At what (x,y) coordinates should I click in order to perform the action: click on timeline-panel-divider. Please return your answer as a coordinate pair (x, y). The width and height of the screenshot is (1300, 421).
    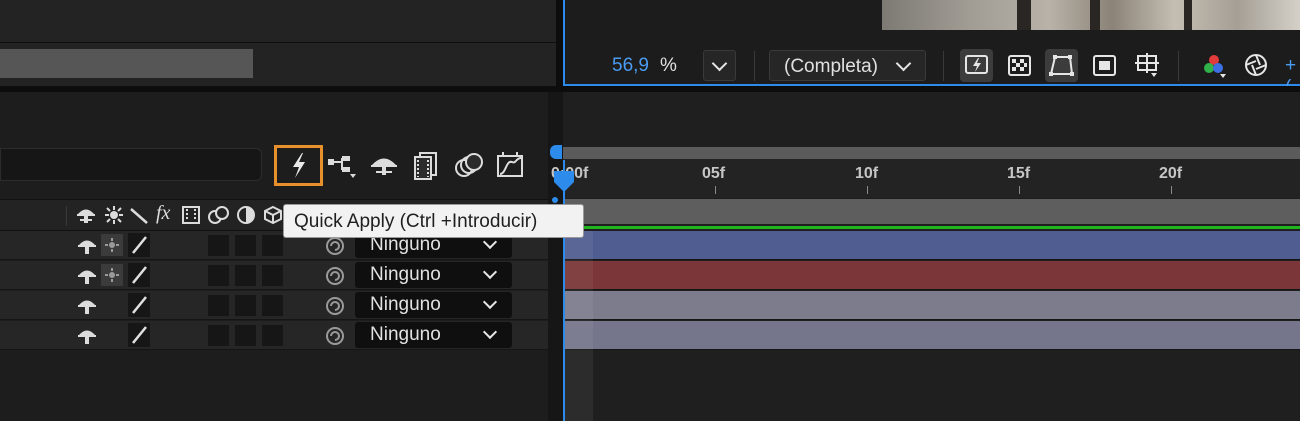
    Looking at the image, I should click on (555, 256).